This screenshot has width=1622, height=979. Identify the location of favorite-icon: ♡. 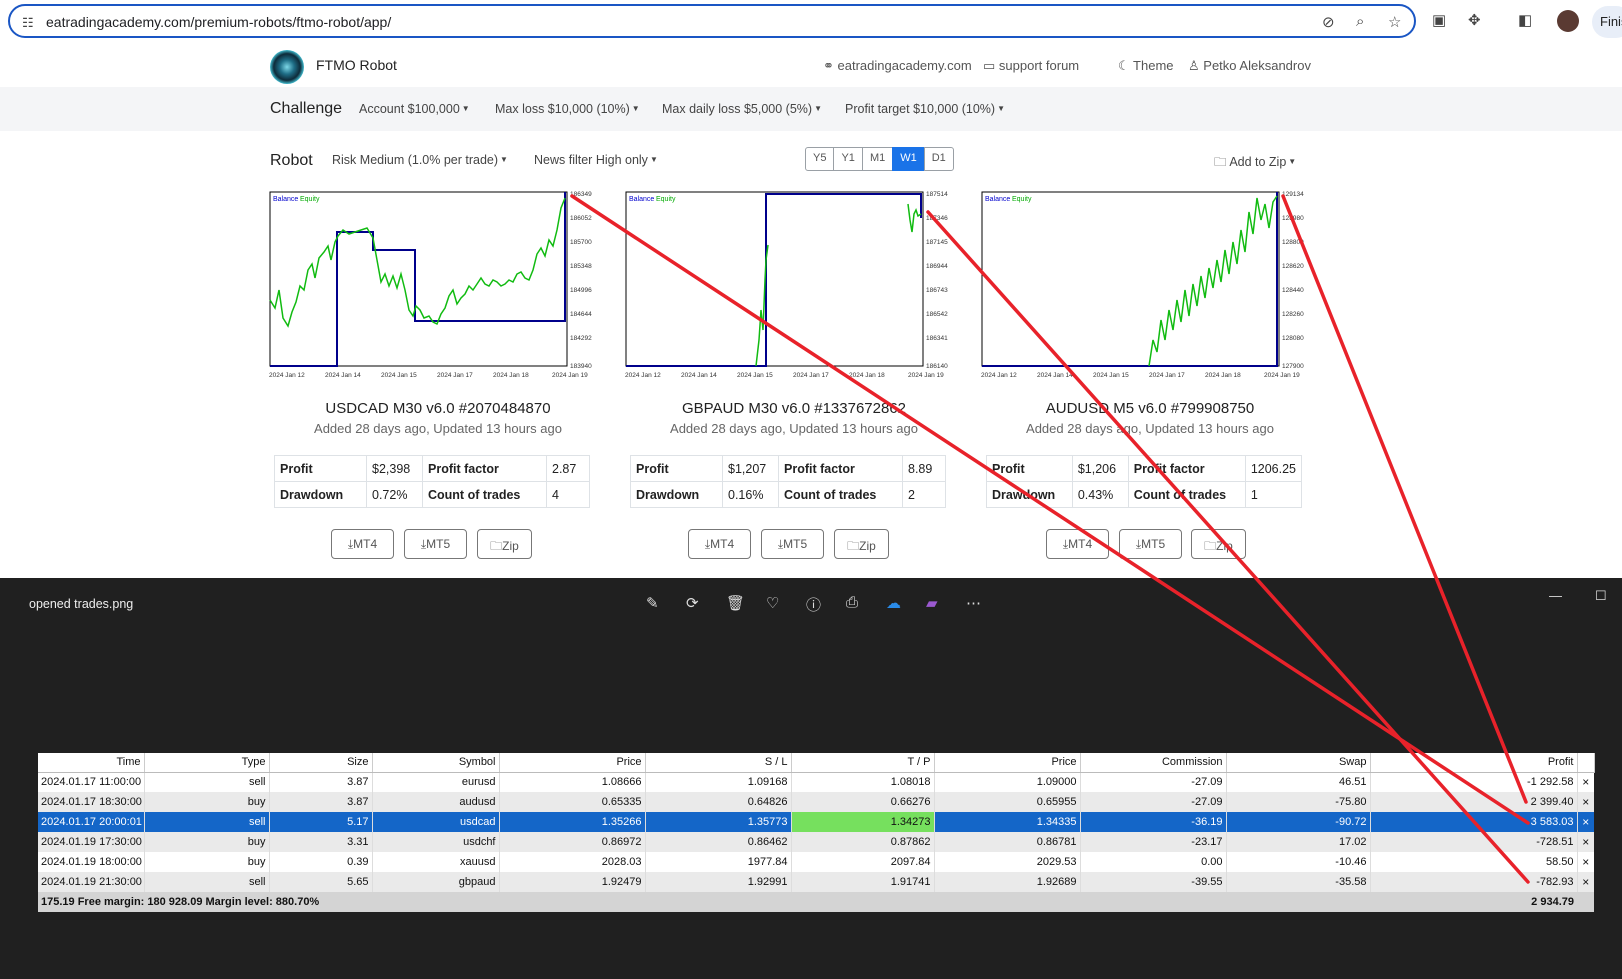
(772, 603).